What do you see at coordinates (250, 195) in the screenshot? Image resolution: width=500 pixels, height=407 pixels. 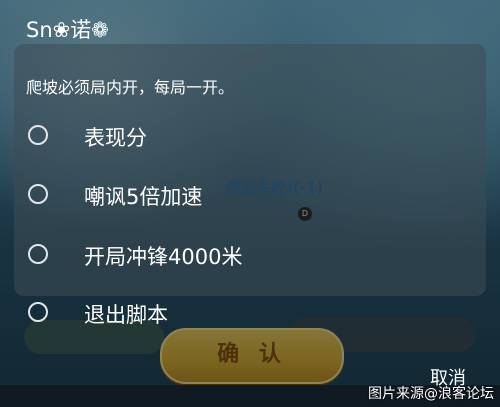 I see `option-taunt-speedup: 嘲讽5倍加速` at bounding box center [250, 195].